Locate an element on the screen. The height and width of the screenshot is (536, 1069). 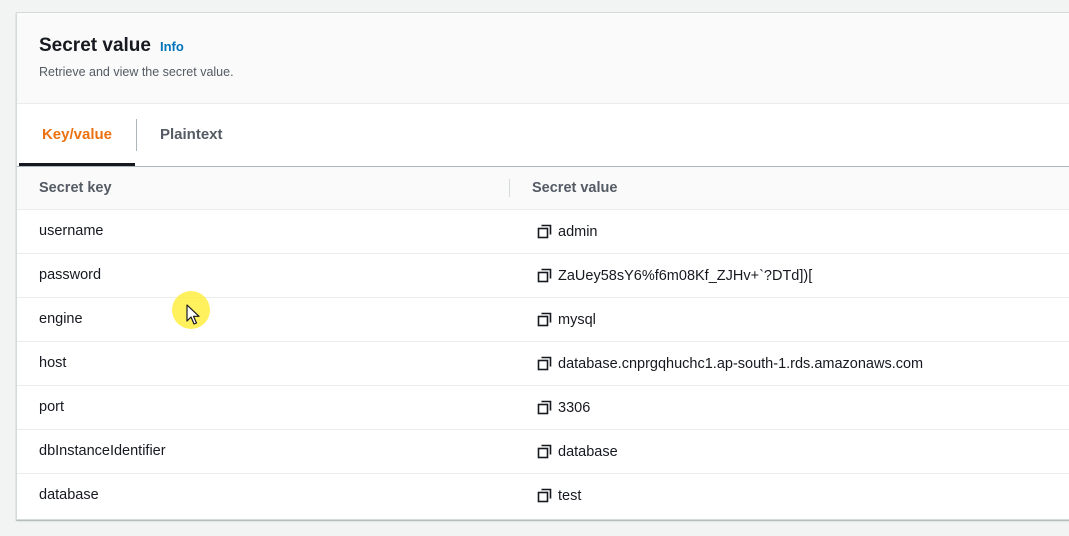
table-row: dbInstanceIdentifier database is located at coordinates (543, 452).